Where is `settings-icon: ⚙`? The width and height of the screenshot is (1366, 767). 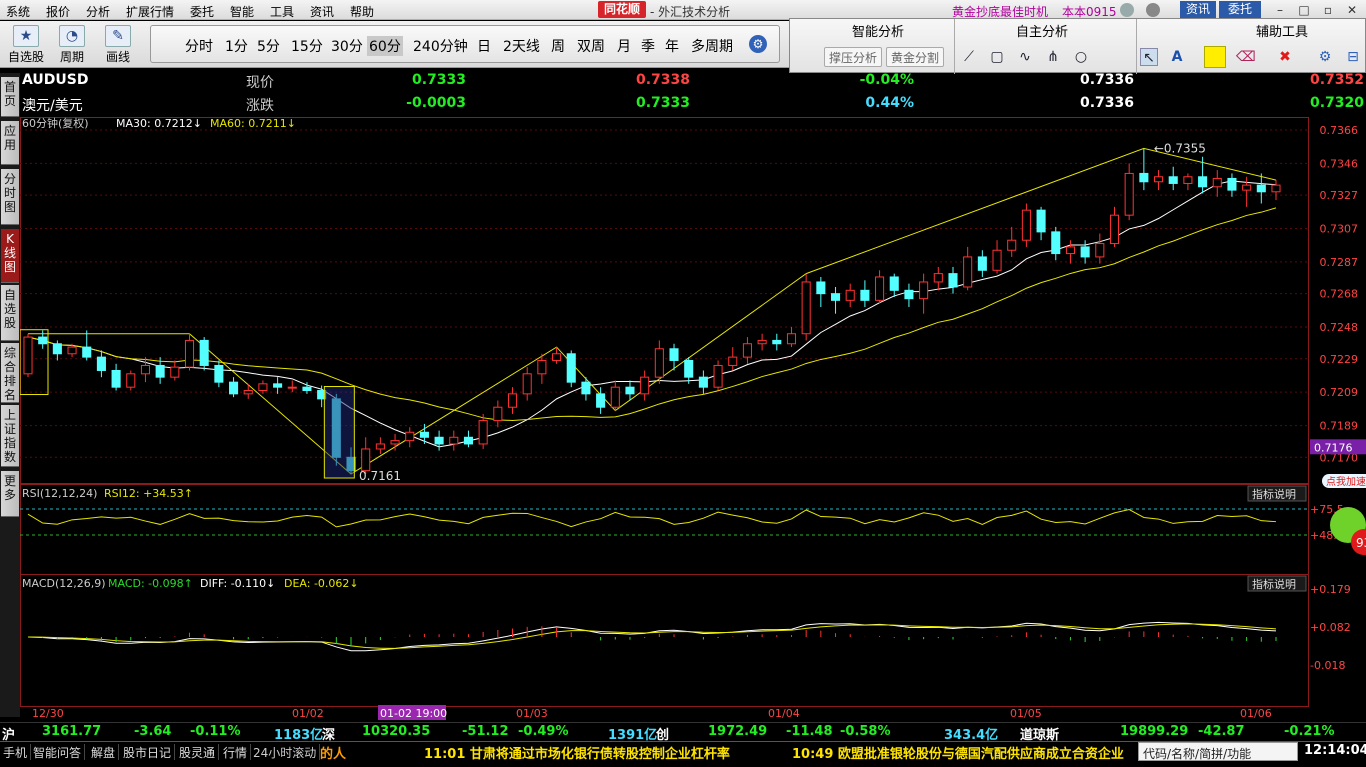
settings-icon: ⚙ is located at coordinates (1325, 57).